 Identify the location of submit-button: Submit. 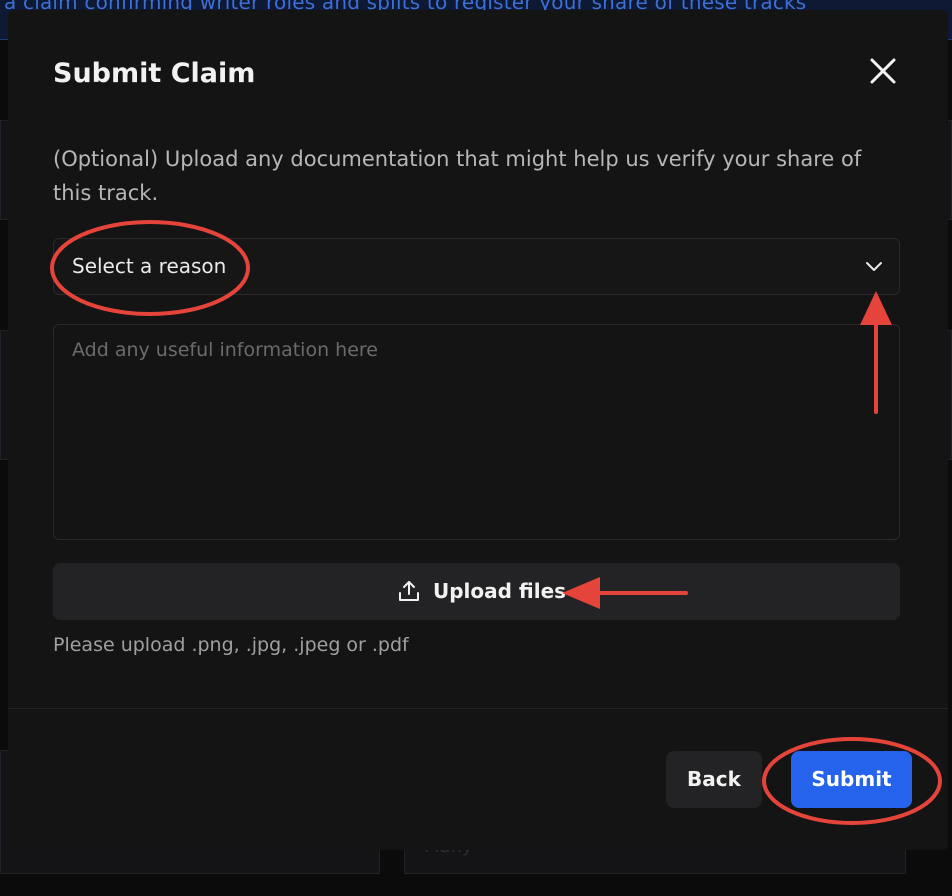
(851, 779).